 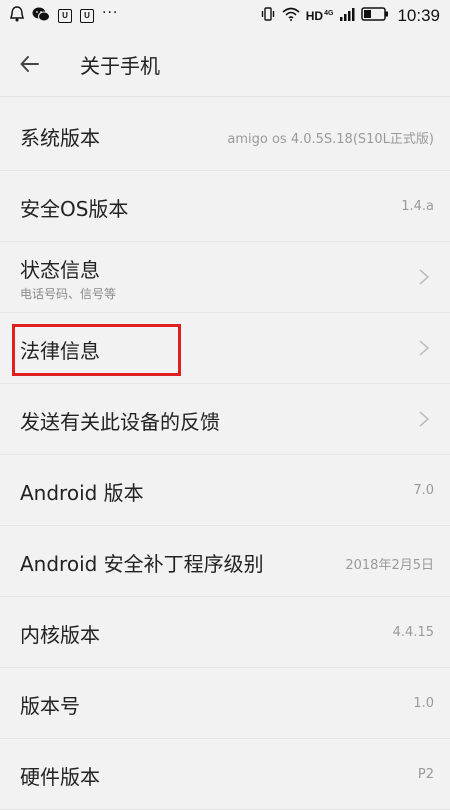 What do you see at coordinates (60, 777) in the screenshot?
I see `row-label: 硬件版本` at bounding box center [60, 777].